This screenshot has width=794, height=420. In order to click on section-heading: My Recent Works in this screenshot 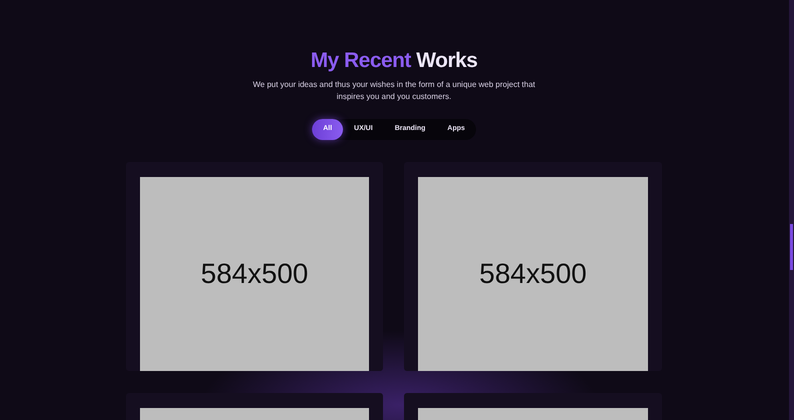, I will do `click(394, 61)`.